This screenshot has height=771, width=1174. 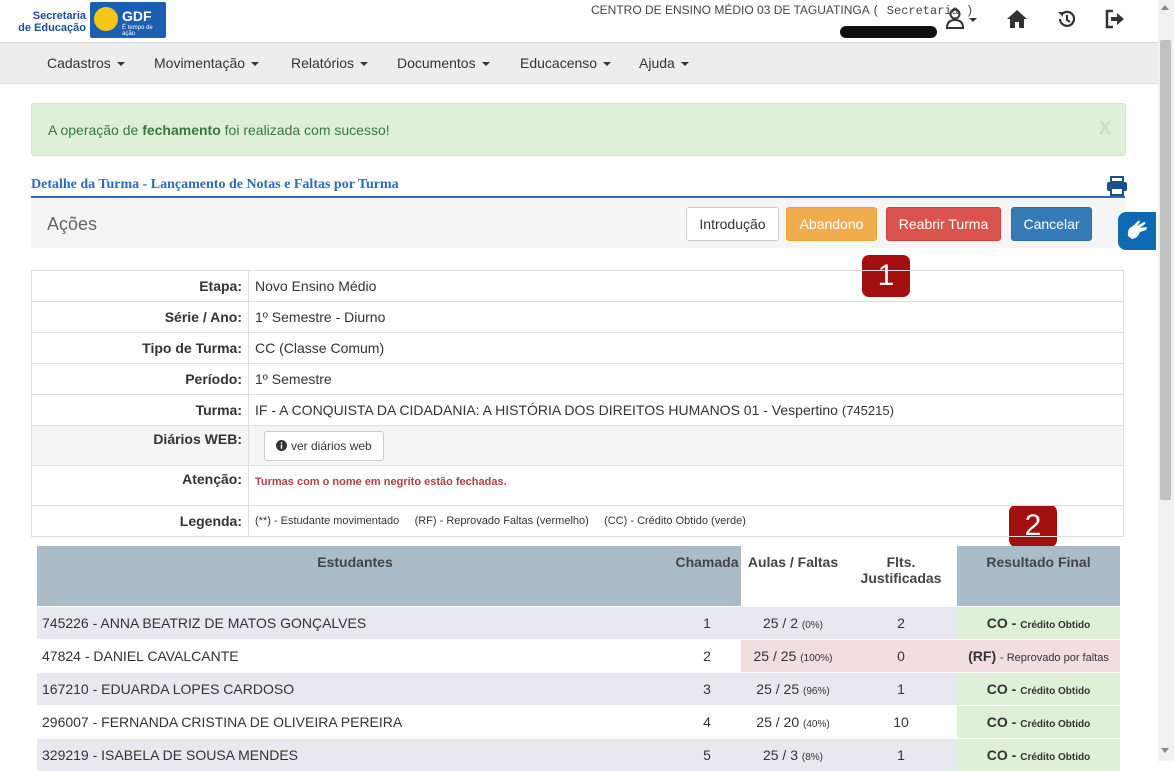 What do you see at coordinates (327, 521) in the screenshot?
I see `legenda-movimentado: (**) - Estudante movimentado` at bounding box center [327, 521].